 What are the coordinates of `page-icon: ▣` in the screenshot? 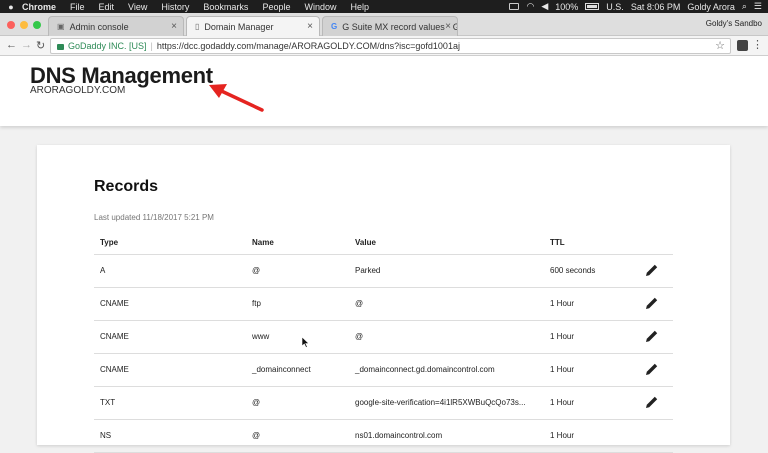 It's located at (61, 26).